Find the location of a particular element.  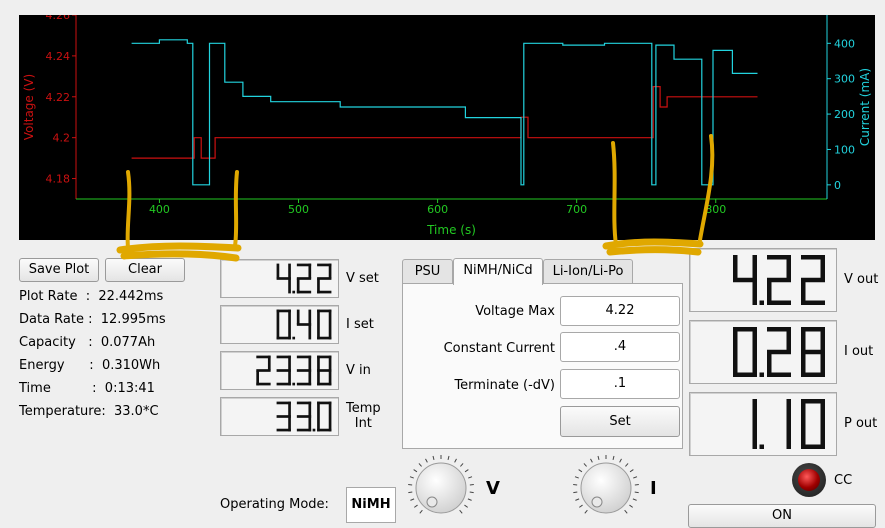

tab-li-ion-li-po: Li-Ion/Li-Po is located at coordinates (588, 271).